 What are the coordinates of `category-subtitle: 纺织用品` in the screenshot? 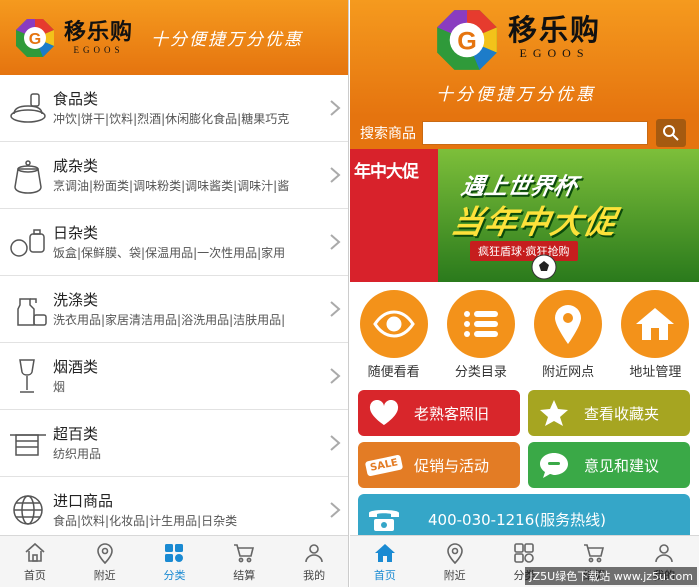 It's located at (77, 454).